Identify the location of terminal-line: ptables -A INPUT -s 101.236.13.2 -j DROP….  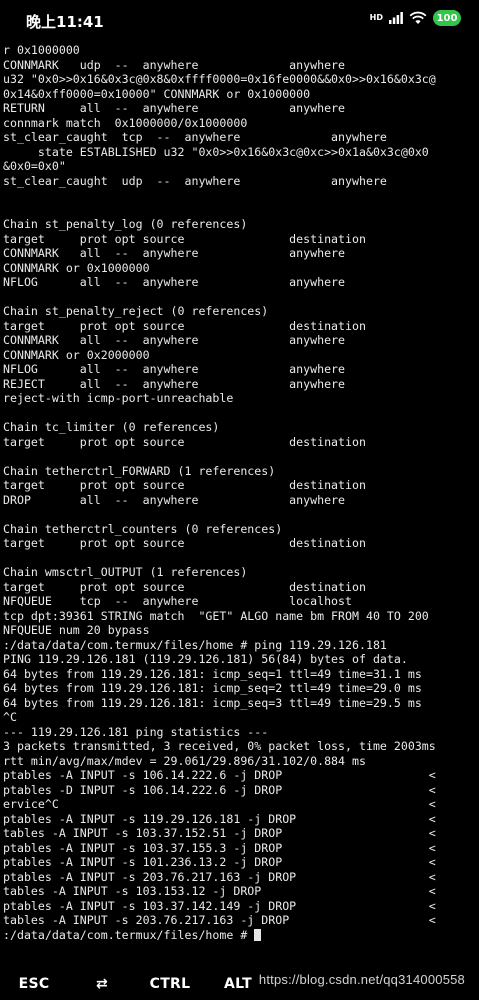
(219, 862).